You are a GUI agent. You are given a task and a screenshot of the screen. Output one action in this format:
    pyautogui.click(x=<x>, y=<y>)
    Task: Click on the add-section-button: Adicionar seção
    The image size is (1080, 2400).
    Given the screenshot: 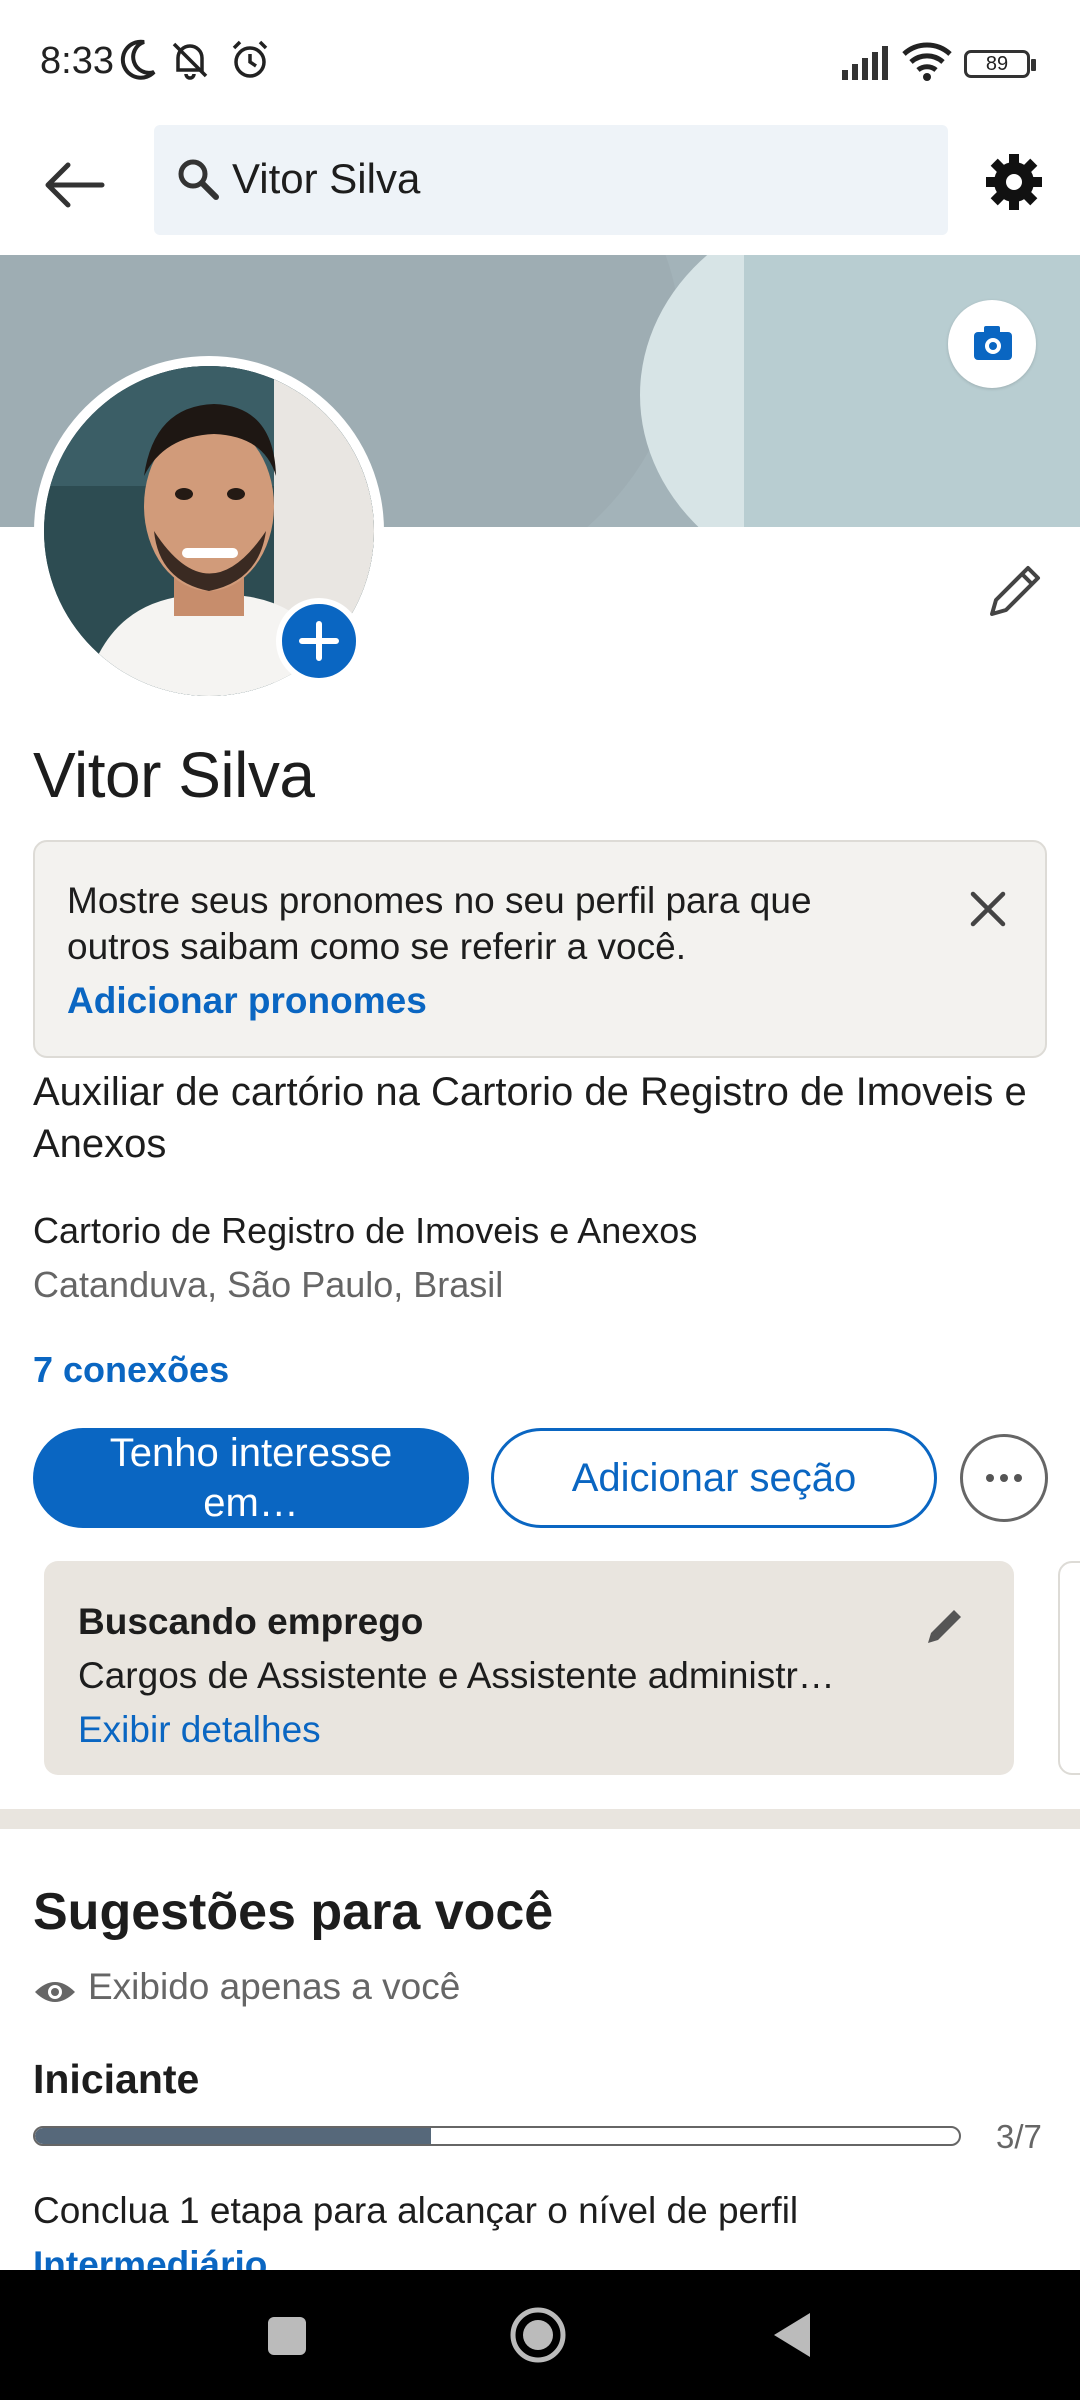 What is the action you would take?
    pyautogui.click(x=714, y=1478)
    